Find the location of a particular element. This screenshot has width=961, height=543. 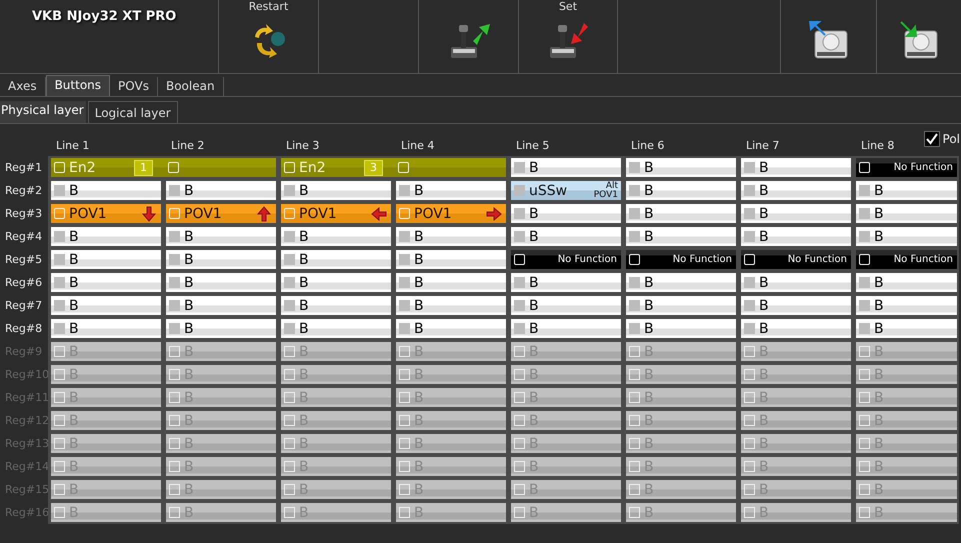

tab: POVs is located at coordinates (134, 86).